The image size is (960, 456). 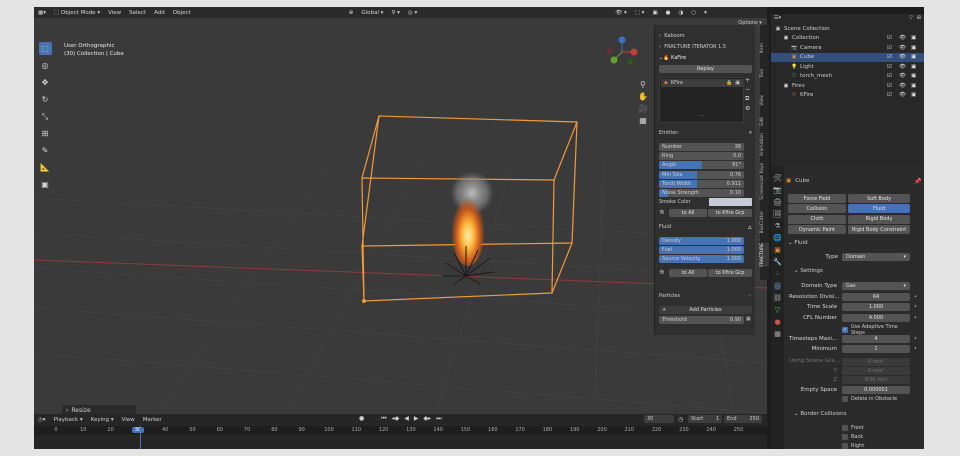 What do you see at coordinates (182, 13) in the screenshot?
I see `menu-object: Object` at bounding box center [182, 13].